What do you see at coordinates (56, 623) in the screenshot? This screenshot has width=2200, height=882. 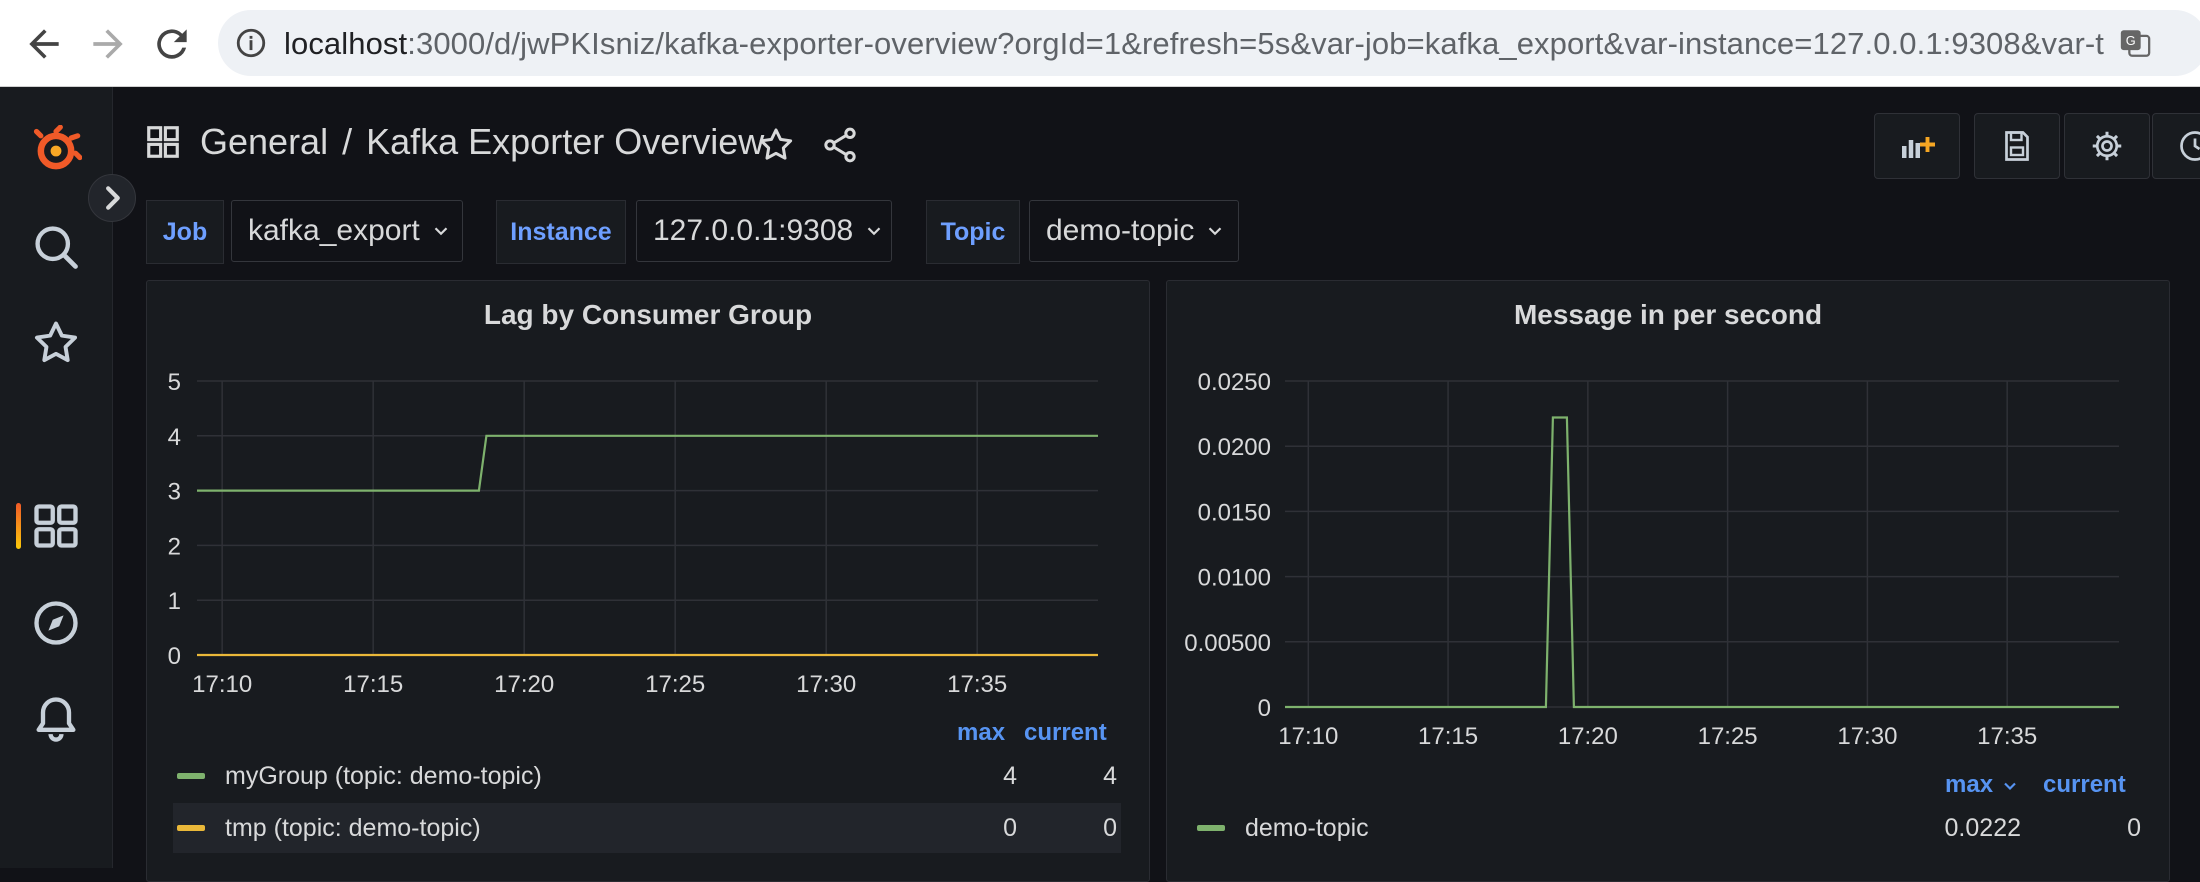 I see `explore-icon` at bounding box center [56, 623].